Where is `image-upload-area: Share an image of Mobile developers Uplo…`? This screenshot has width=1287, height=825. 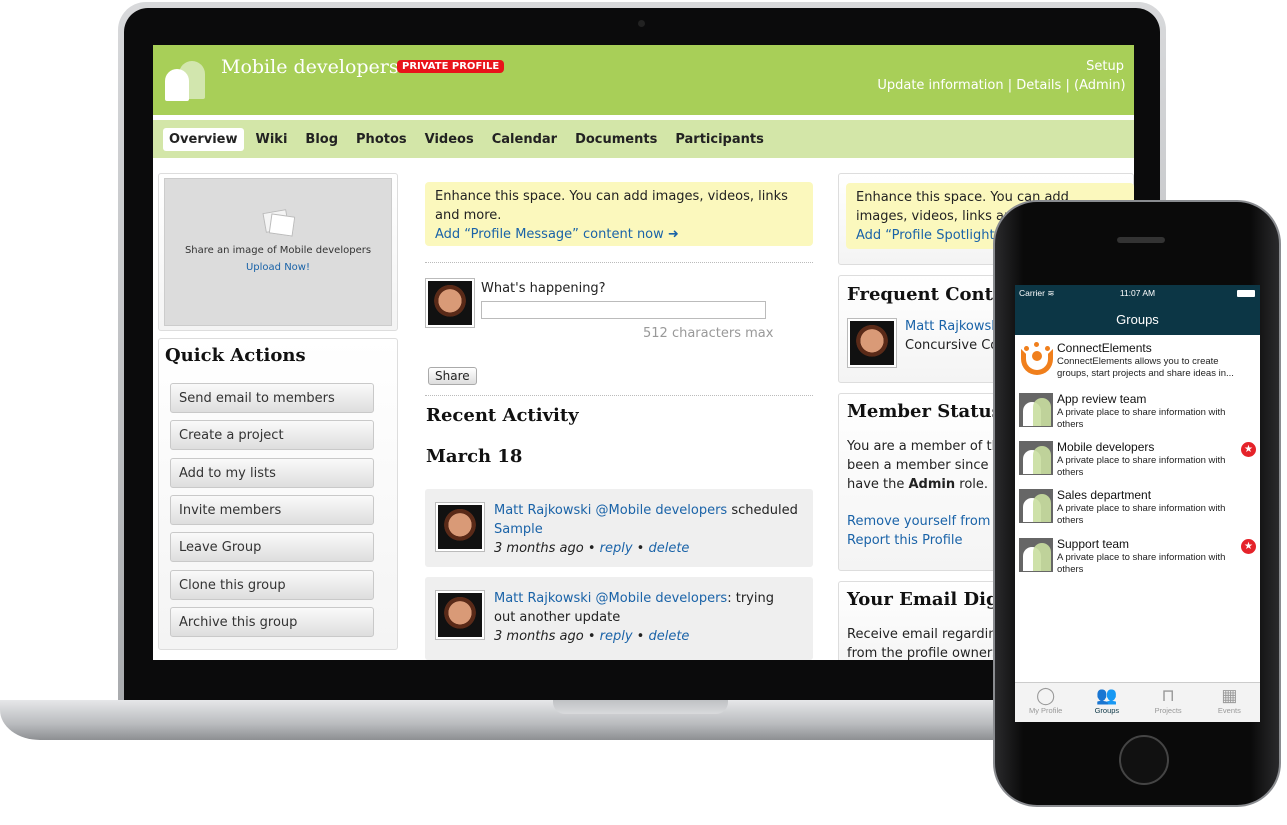
image-upload-area: Share an image of Mobile developers Uplo… is located at coordinates (278, 252).